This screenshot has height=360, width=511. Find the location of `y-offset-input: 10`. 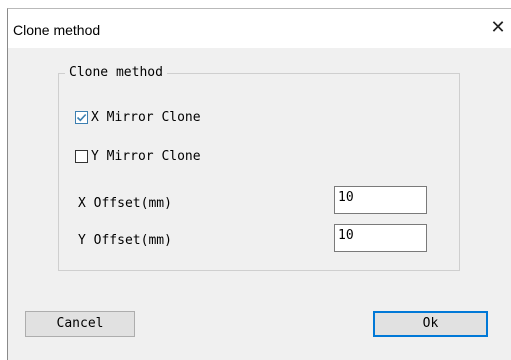

y-offset-input: 10 is located at coordinates (380, 238).